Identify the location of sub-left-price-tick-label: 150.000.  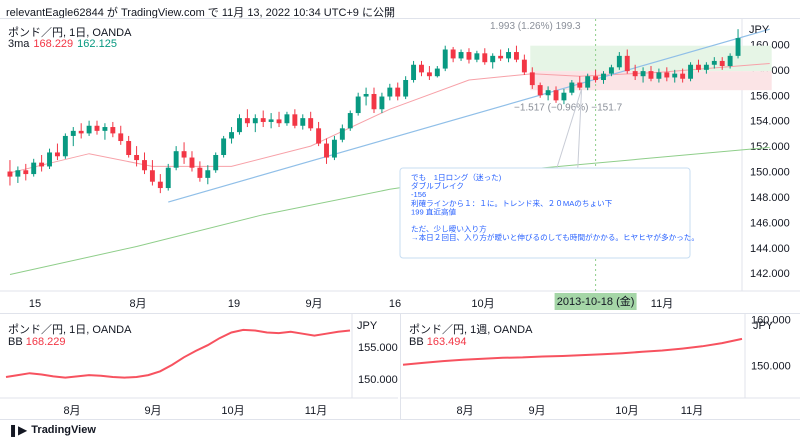
(378, 380).